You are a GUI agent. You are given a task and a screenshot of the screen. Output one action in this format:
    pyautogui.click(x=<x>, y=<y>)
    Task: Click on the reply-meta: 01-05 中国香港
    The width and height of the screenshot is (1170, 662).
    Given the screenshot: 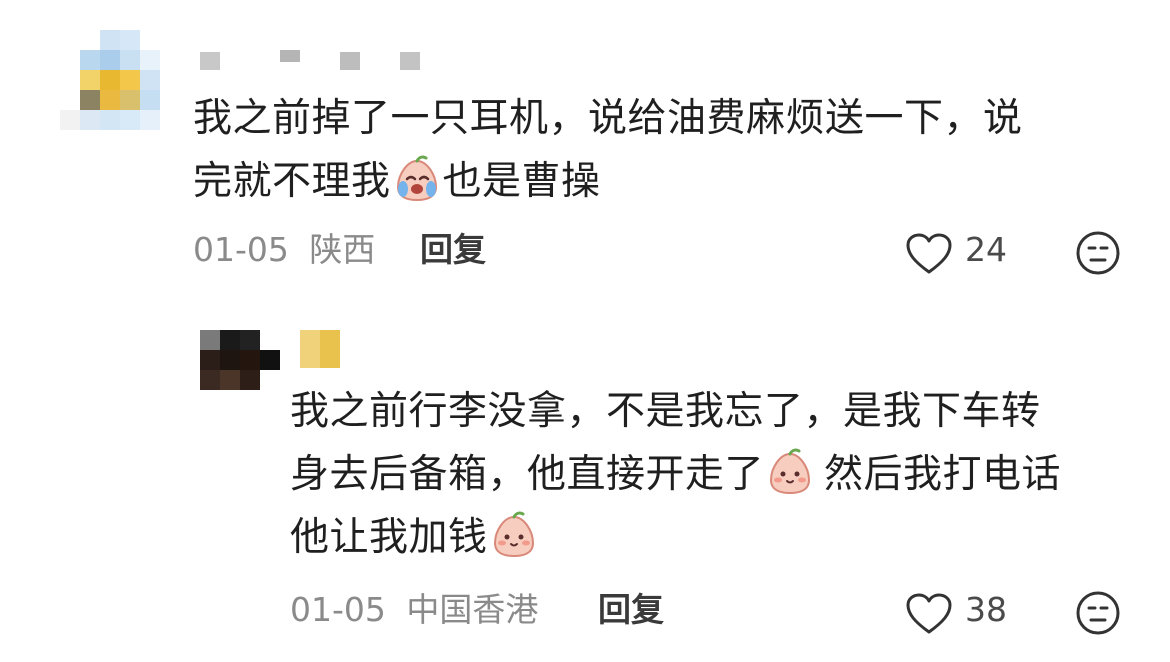 What is the action you would take?
    pyautogui.click(x=414, y=610)
    